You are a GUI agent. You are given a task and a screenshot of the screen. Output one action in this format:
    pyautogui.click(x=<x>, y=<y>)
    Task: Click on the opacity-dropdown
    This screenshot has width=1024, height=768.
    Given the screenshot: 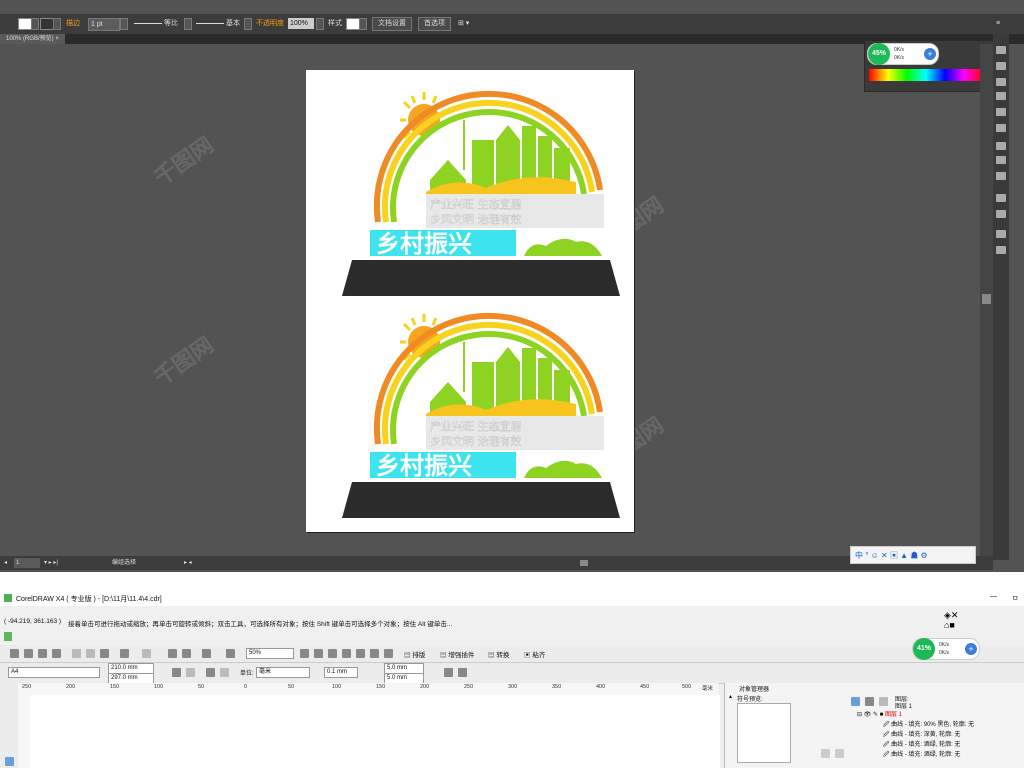 What is the action you would take?
    pyautogui.click(x=320, y=24)
    